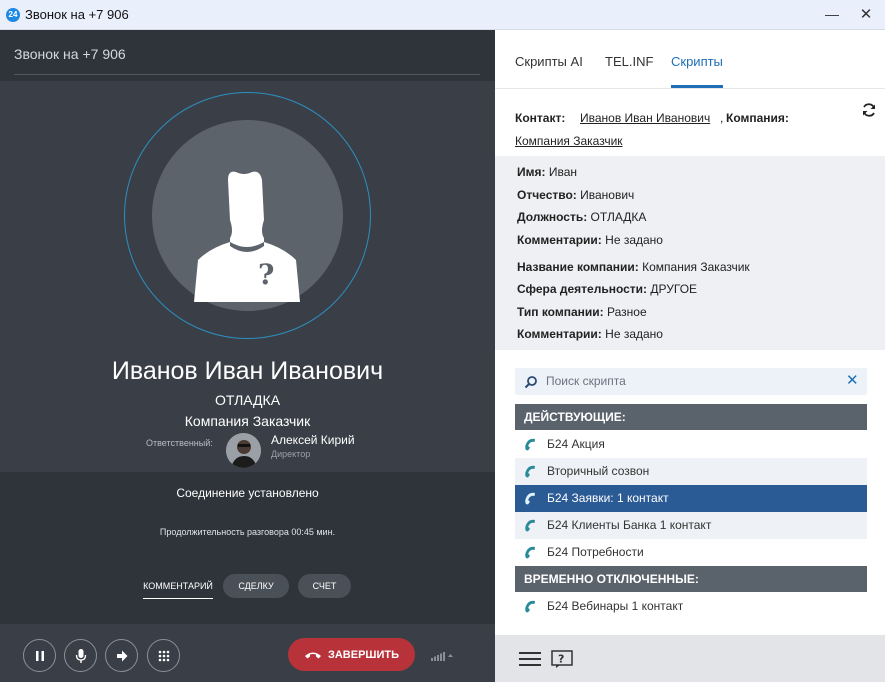  I want to click on search-icon, so click(530, 382).